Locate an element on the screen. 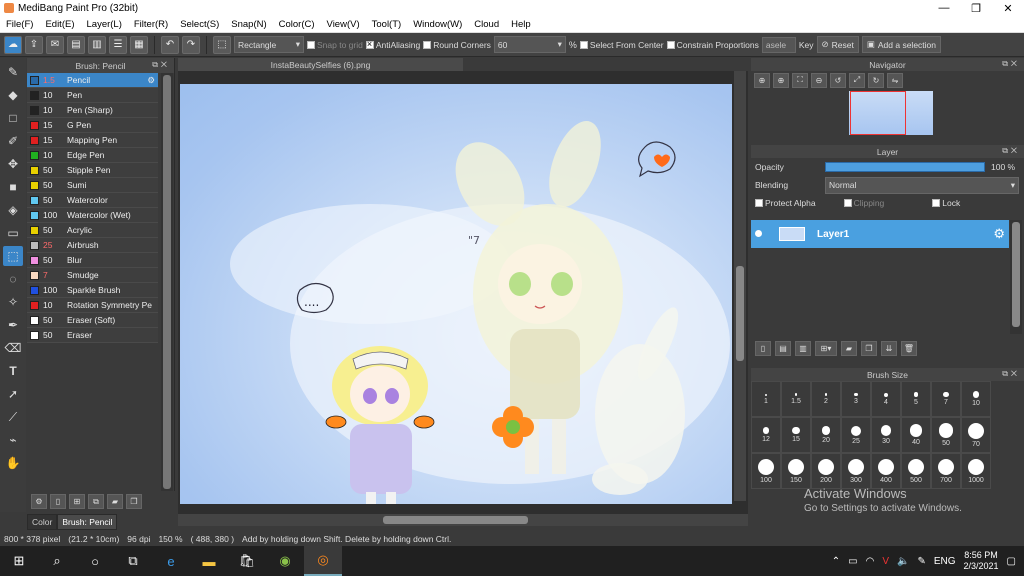  new-layer-icon: ▯ is located at coordinates (763, 348).